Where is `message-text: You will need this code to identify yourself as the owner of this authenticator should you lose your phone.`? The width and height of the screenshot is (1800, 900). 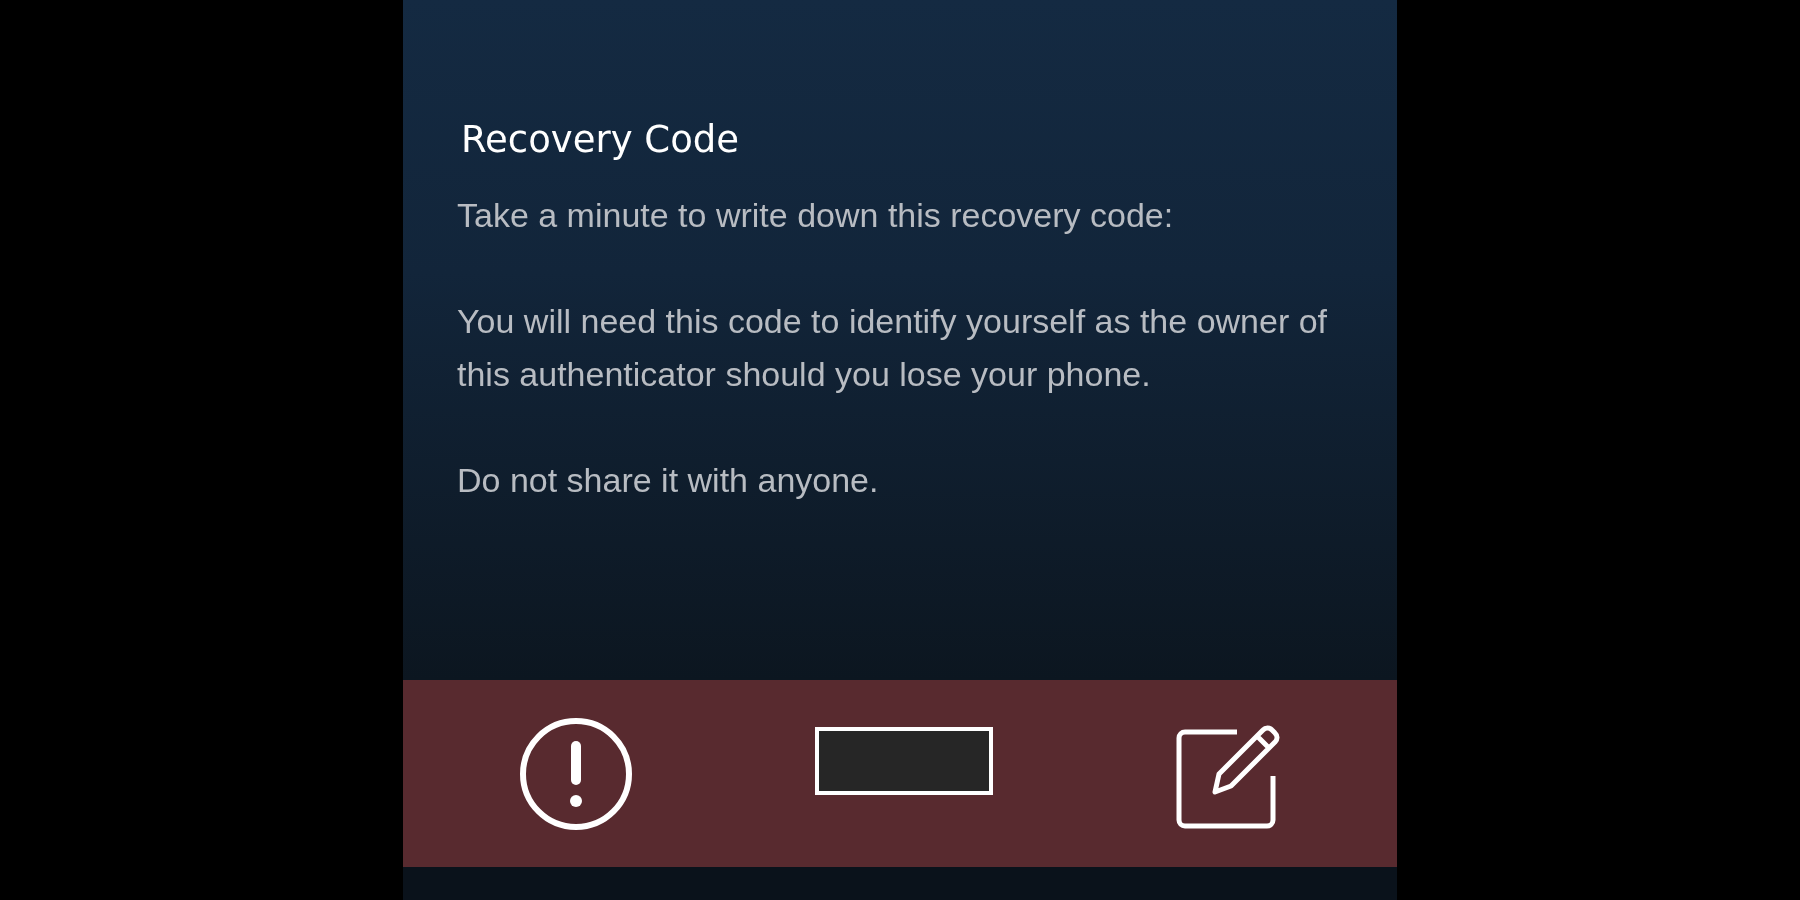
message-text: You will need this code to identify yourself as the owner of this authenticator should you lose your phone. is located at coordinates (893, 348).